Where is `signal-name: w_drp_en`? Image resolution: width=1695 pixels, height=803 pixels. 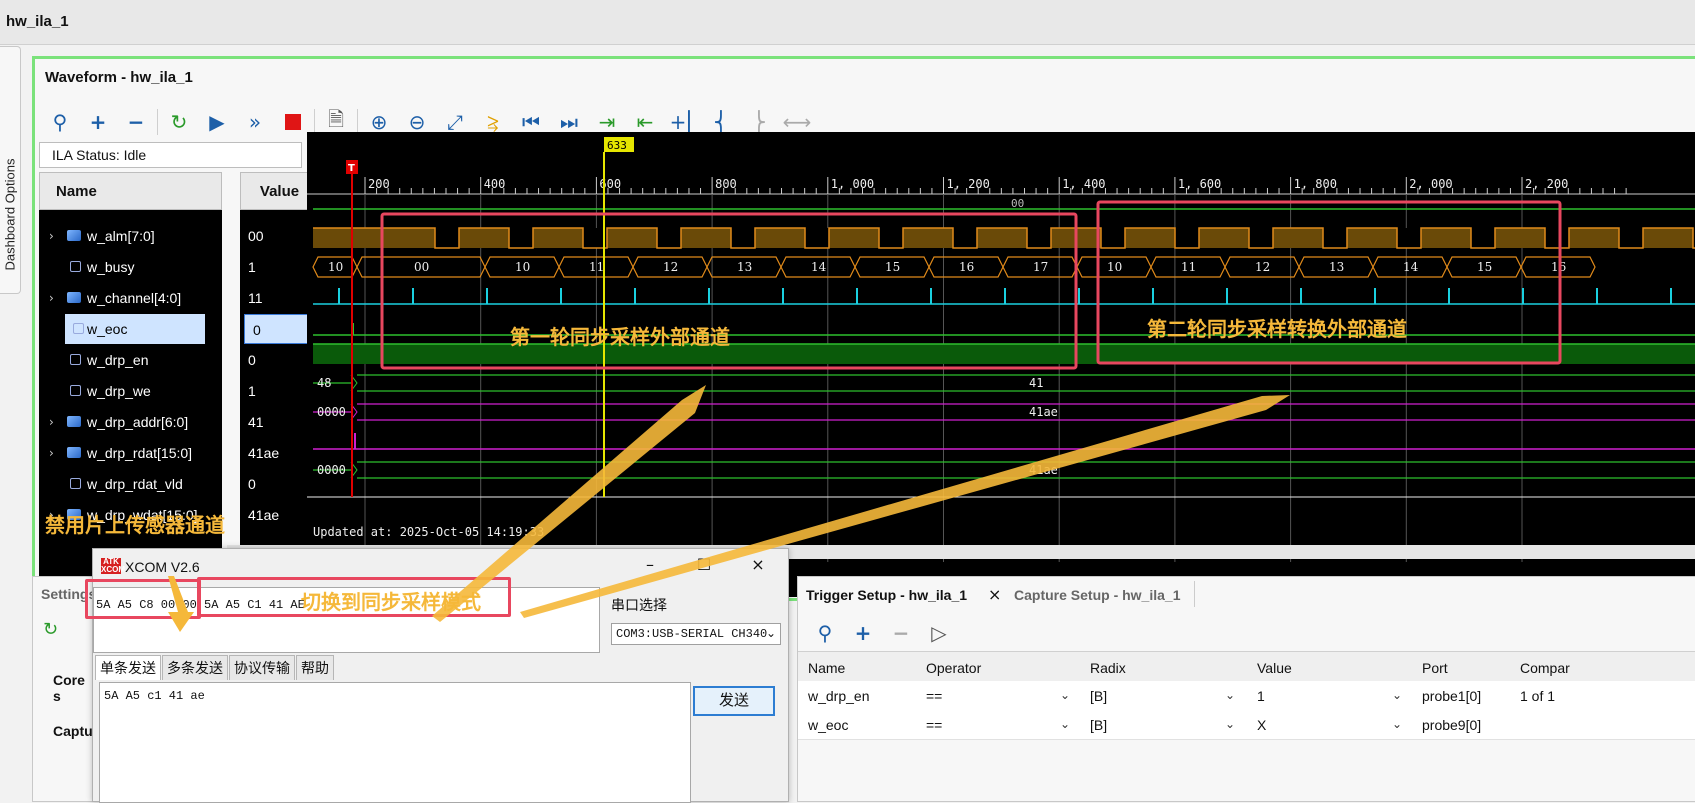
signal-name: w_drp_en is located at coordinates (118, 360).